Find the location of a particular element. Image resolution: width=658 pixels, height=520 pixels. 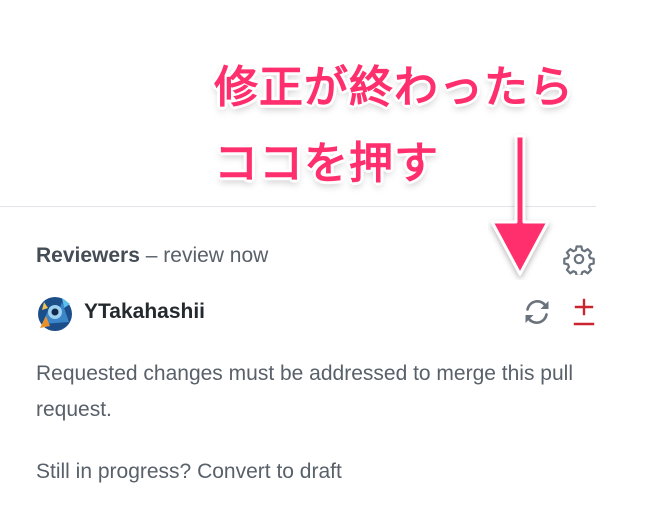

annotation-arrow-icon is located at coordinates (520, 205).